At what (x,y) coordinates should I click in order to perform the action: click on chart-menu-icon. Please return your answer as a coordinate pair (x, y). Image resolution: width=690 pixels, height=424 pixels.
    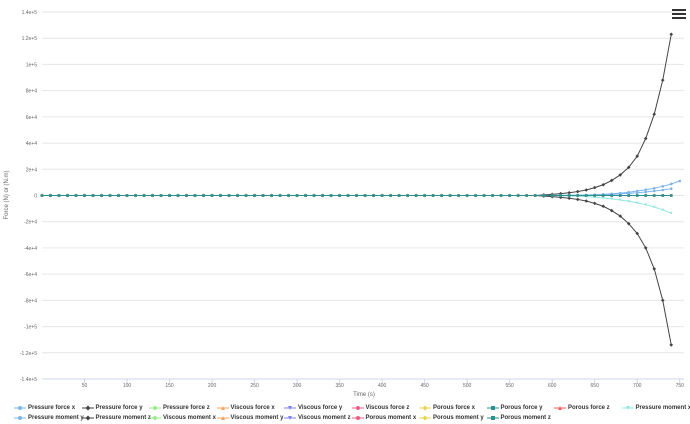
    Looking at the image, I should click on (679, 15).